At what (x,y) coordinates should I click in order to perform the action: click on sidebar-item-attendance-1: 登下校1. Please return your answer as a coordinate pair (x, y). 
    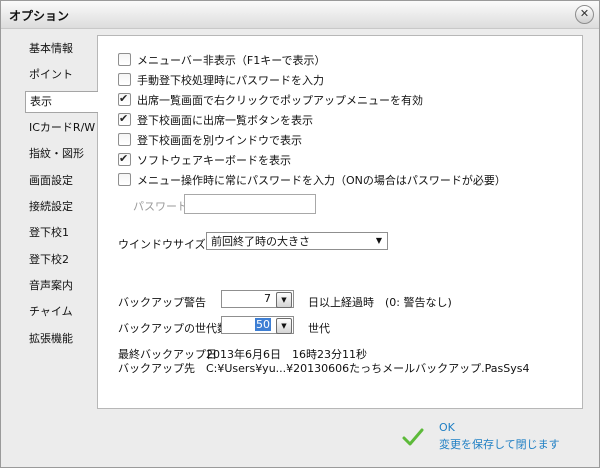
    Looking at the image, I should click on (59, 233).